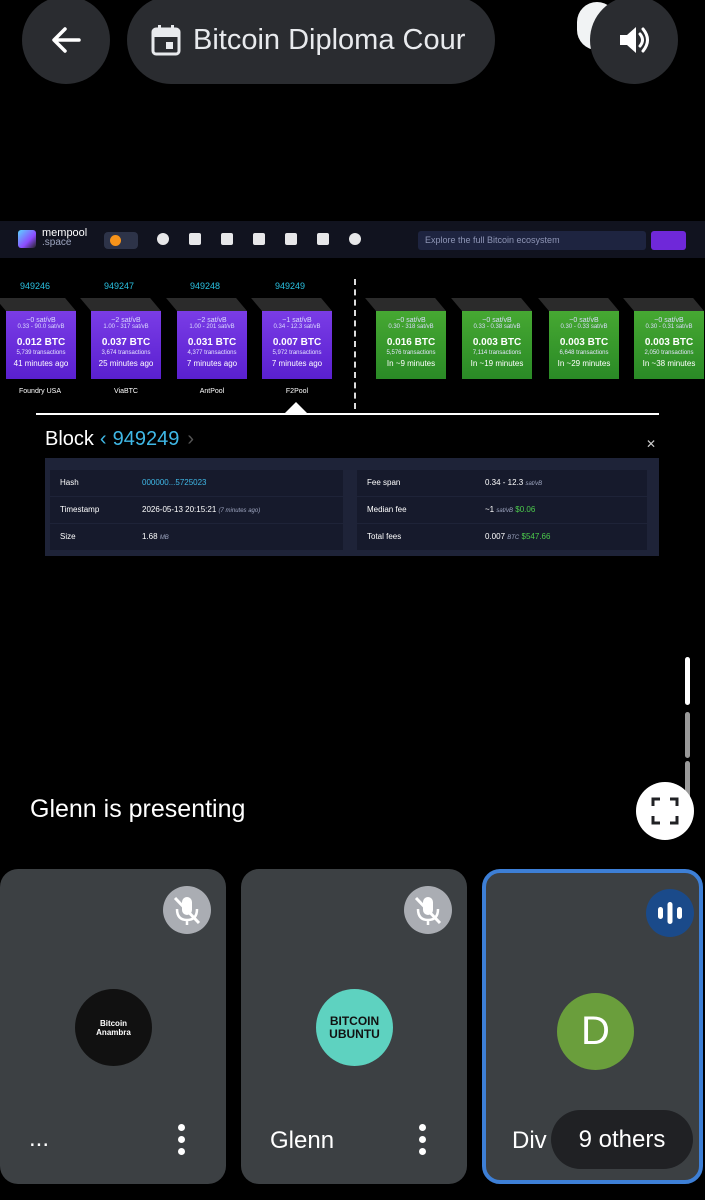 Image resolution: width=705 pixels, height=1200 pixels. What do you see at coordinates (354, 1026) in the screenshot?
I see `participant-tile: BITCOIN UBUNTU Glenn` at bounding box center [354, 1026].